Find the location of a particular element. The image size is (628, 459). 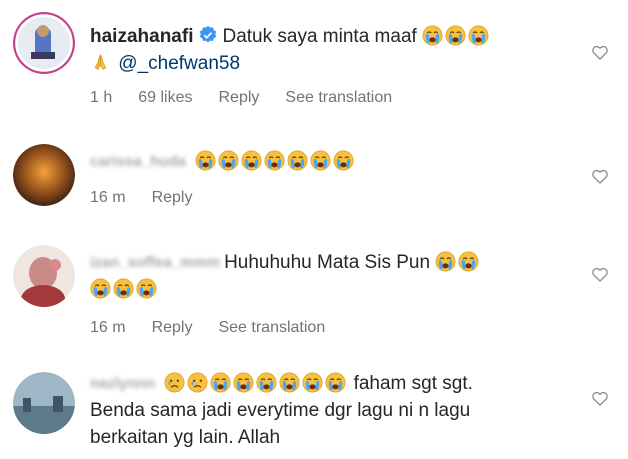

comment-text-line2 is located at coordinates (335, 289).